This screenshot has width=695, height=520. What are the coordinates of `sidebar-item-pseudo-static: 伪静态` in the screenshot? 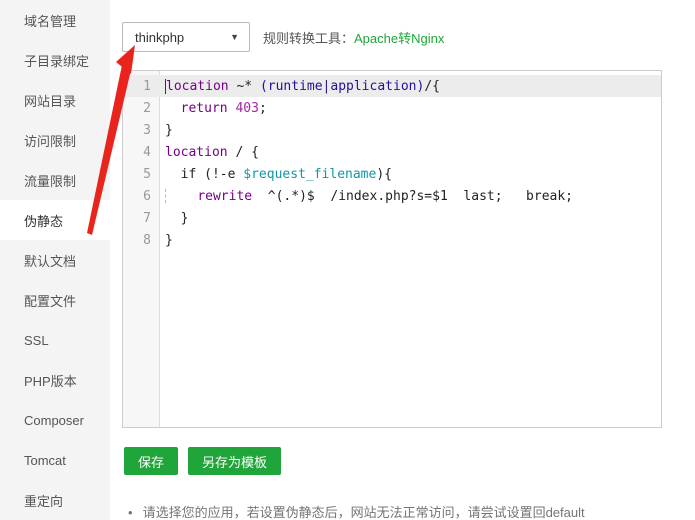 It's located at (55, 220).